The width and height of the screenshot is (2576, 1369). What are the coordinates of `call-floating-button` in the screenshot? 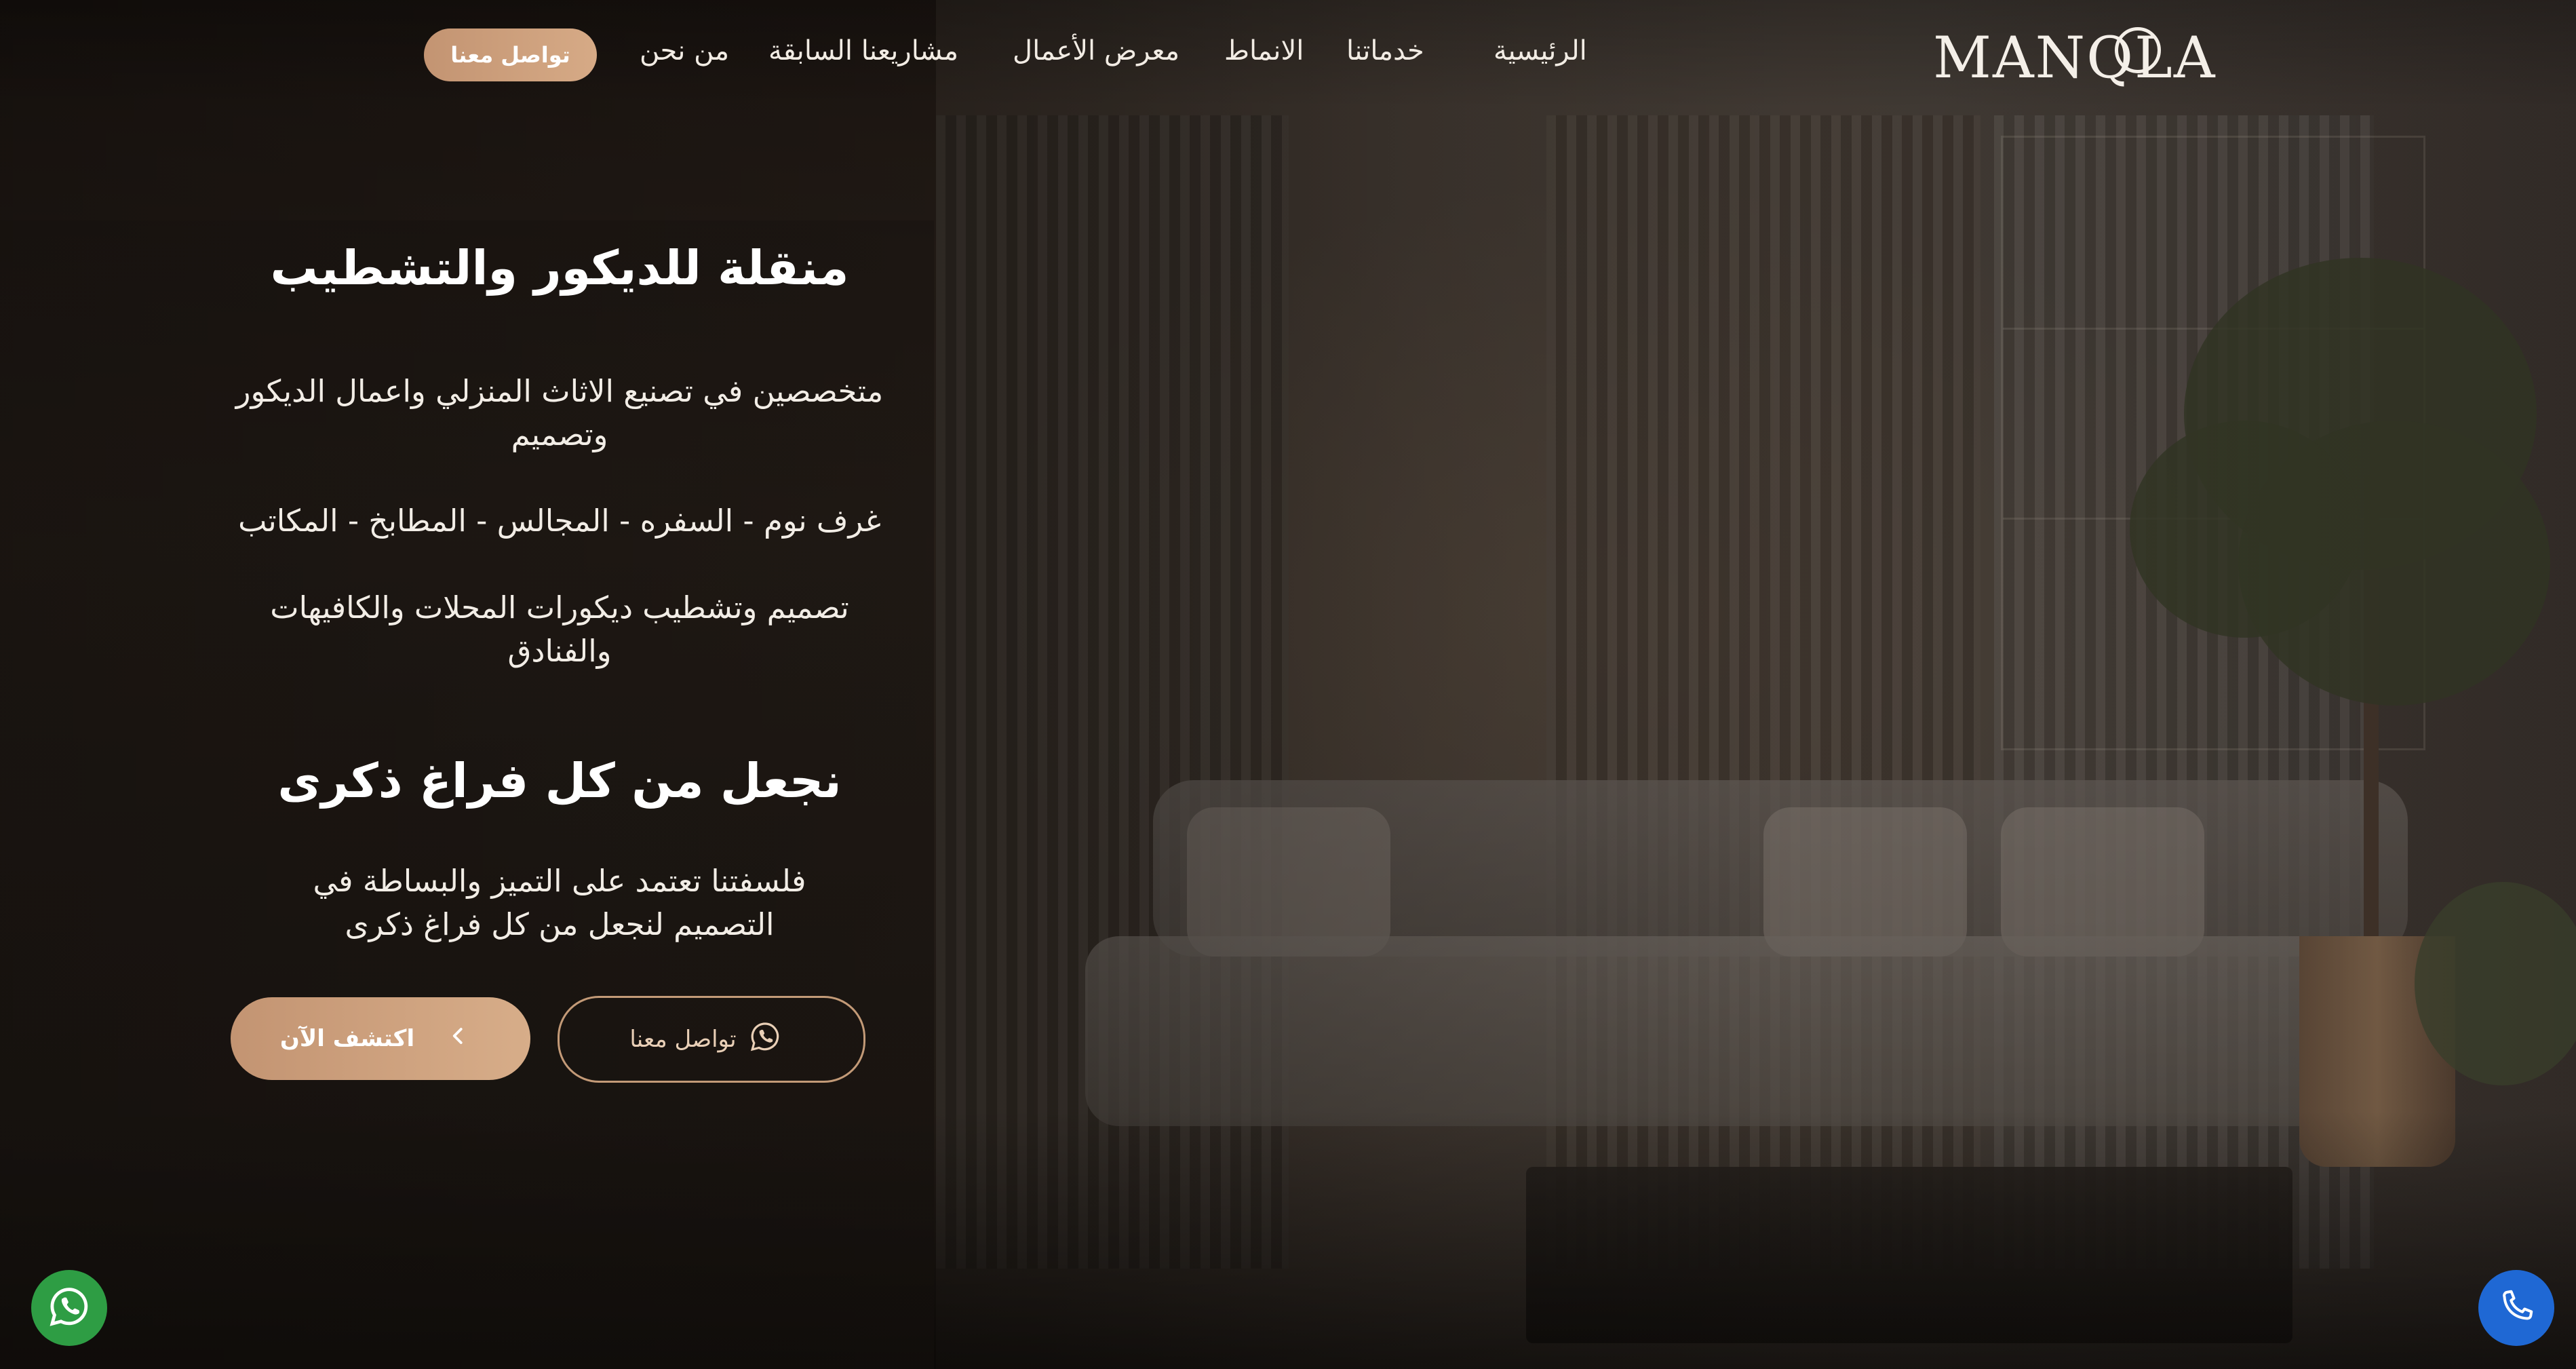 It's located at (2516, 1308).